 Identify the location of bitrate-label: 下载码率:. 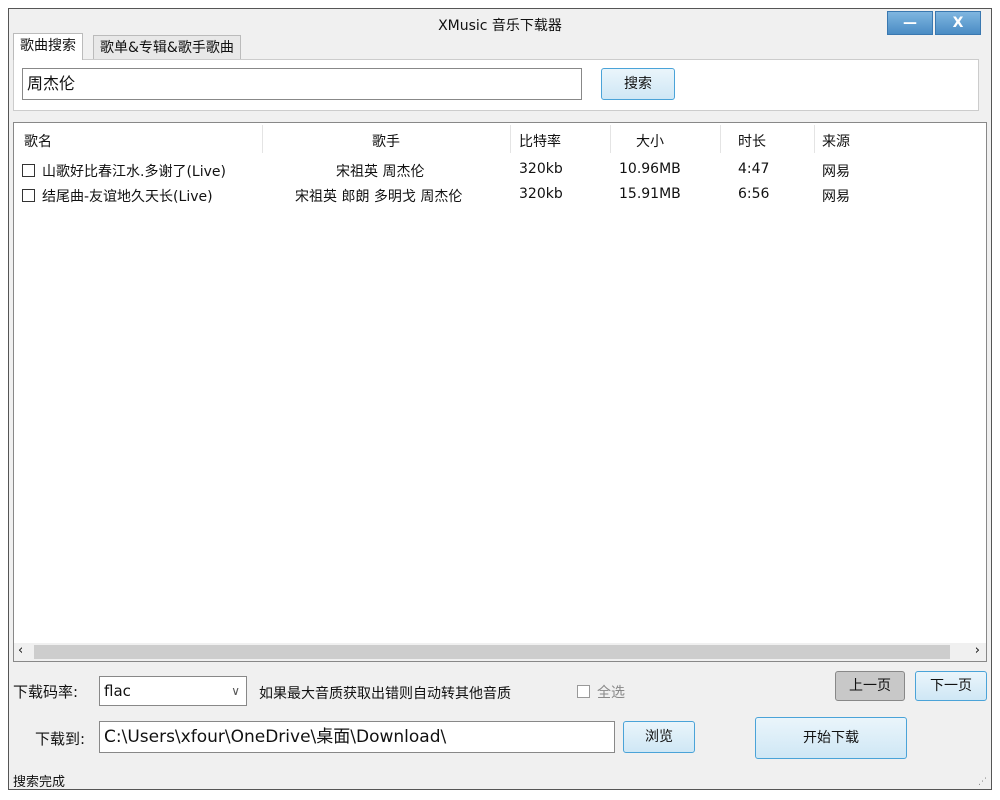
(46, 692).